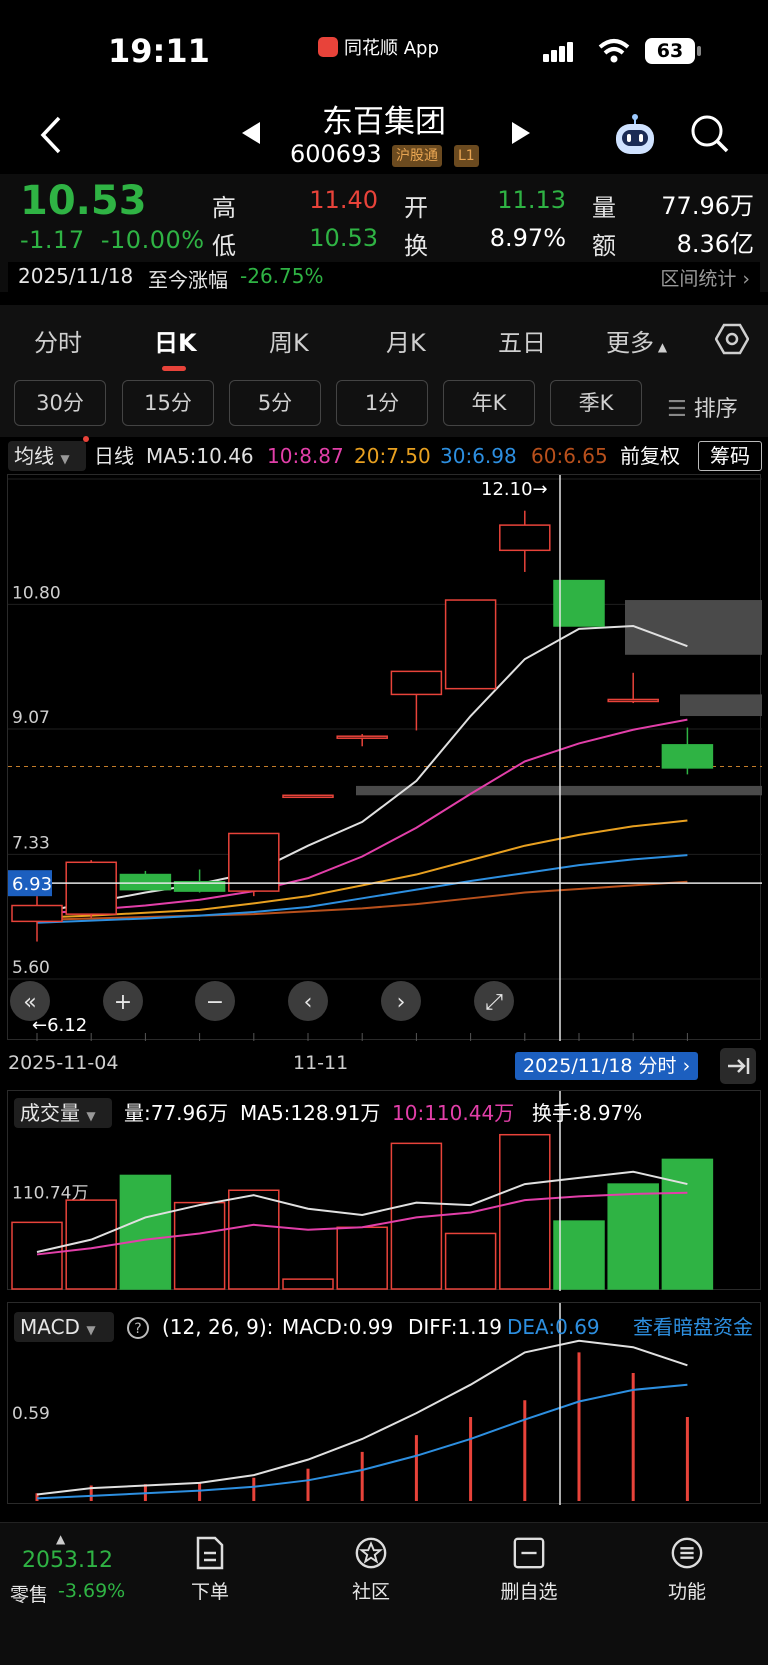 The height and width of the screenshot is (1665, 768). Describe the element at coordinates (693, 627) in the screenshot. I see `price-zone` at that location.